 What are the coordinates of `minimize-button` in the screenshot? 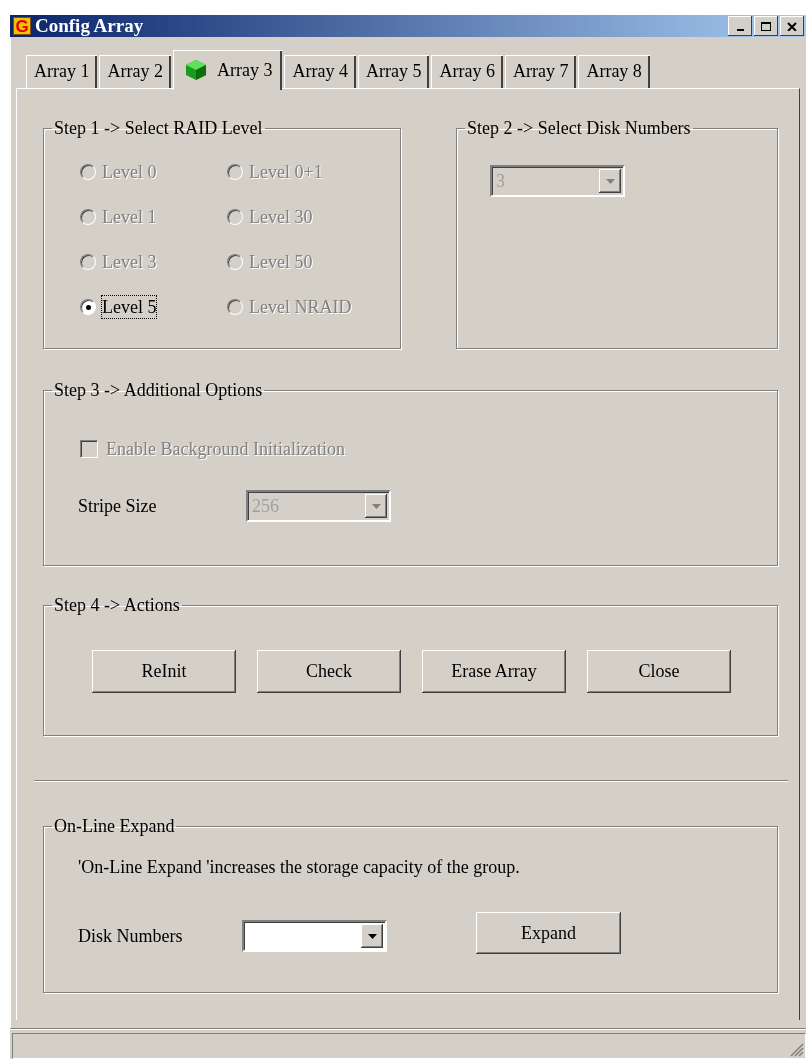 It's located at (740, 26).